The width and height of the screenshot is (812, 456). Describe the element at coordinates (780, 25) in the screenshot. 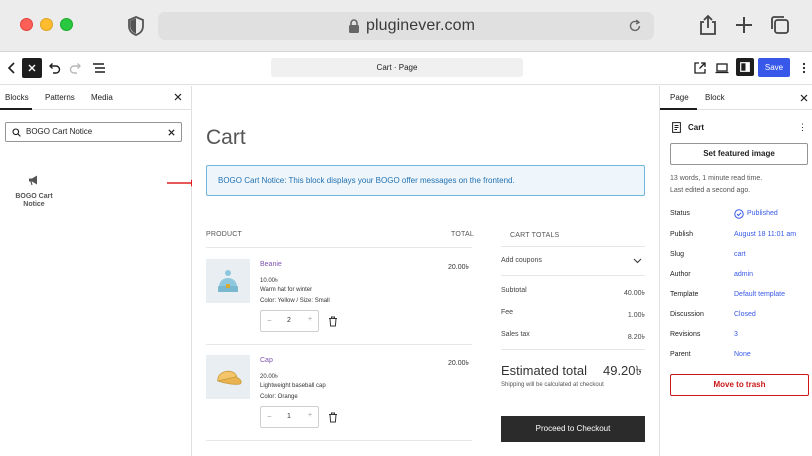

I see `tab-overview-icon` at that location.